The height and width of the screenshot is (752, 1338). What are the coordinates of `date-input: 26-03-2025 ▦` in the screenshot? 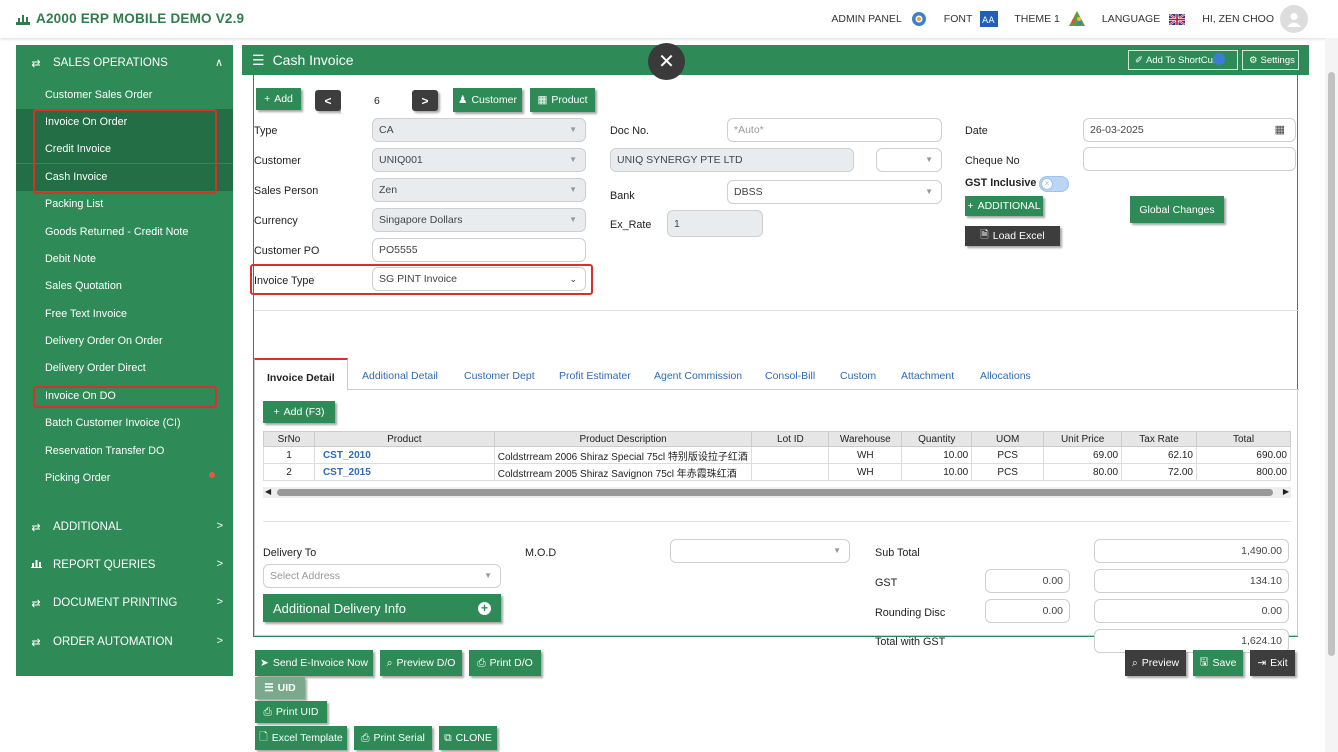 It's located at (1189, 130).